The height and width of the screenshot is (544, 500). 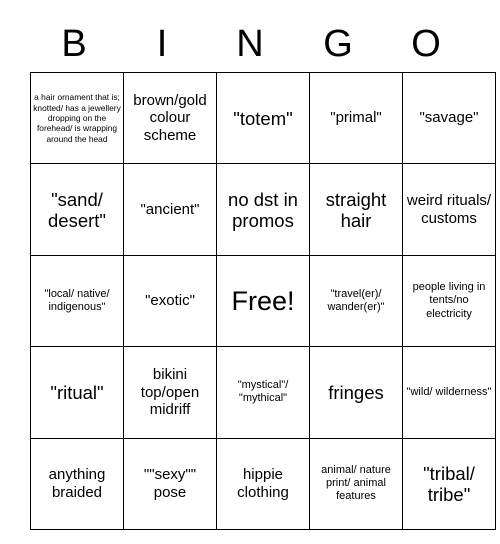 I want to click on bingo-cell-label: weird rituals/ customs, so click(x=449, y=209).